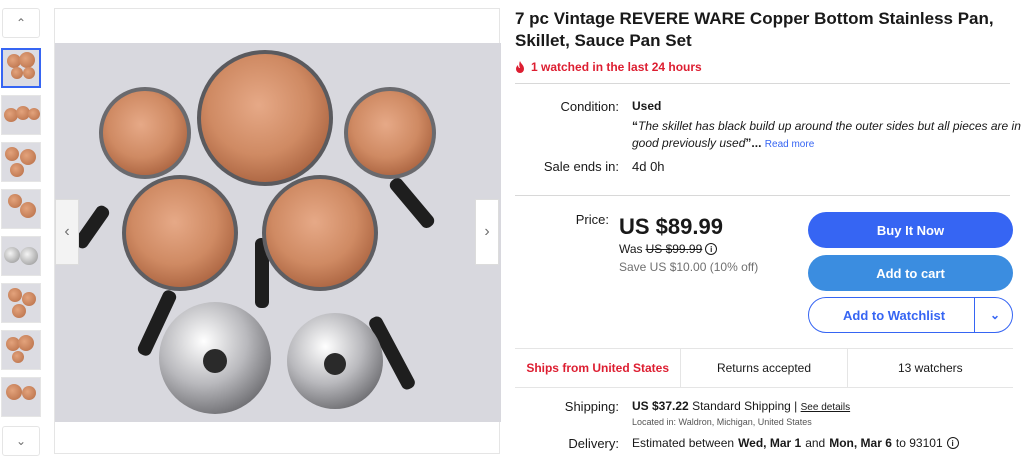 The width and height of the screenshot is (1024, 462). I want to click on shipping-method: Standard Shipping, so click(741, 406).